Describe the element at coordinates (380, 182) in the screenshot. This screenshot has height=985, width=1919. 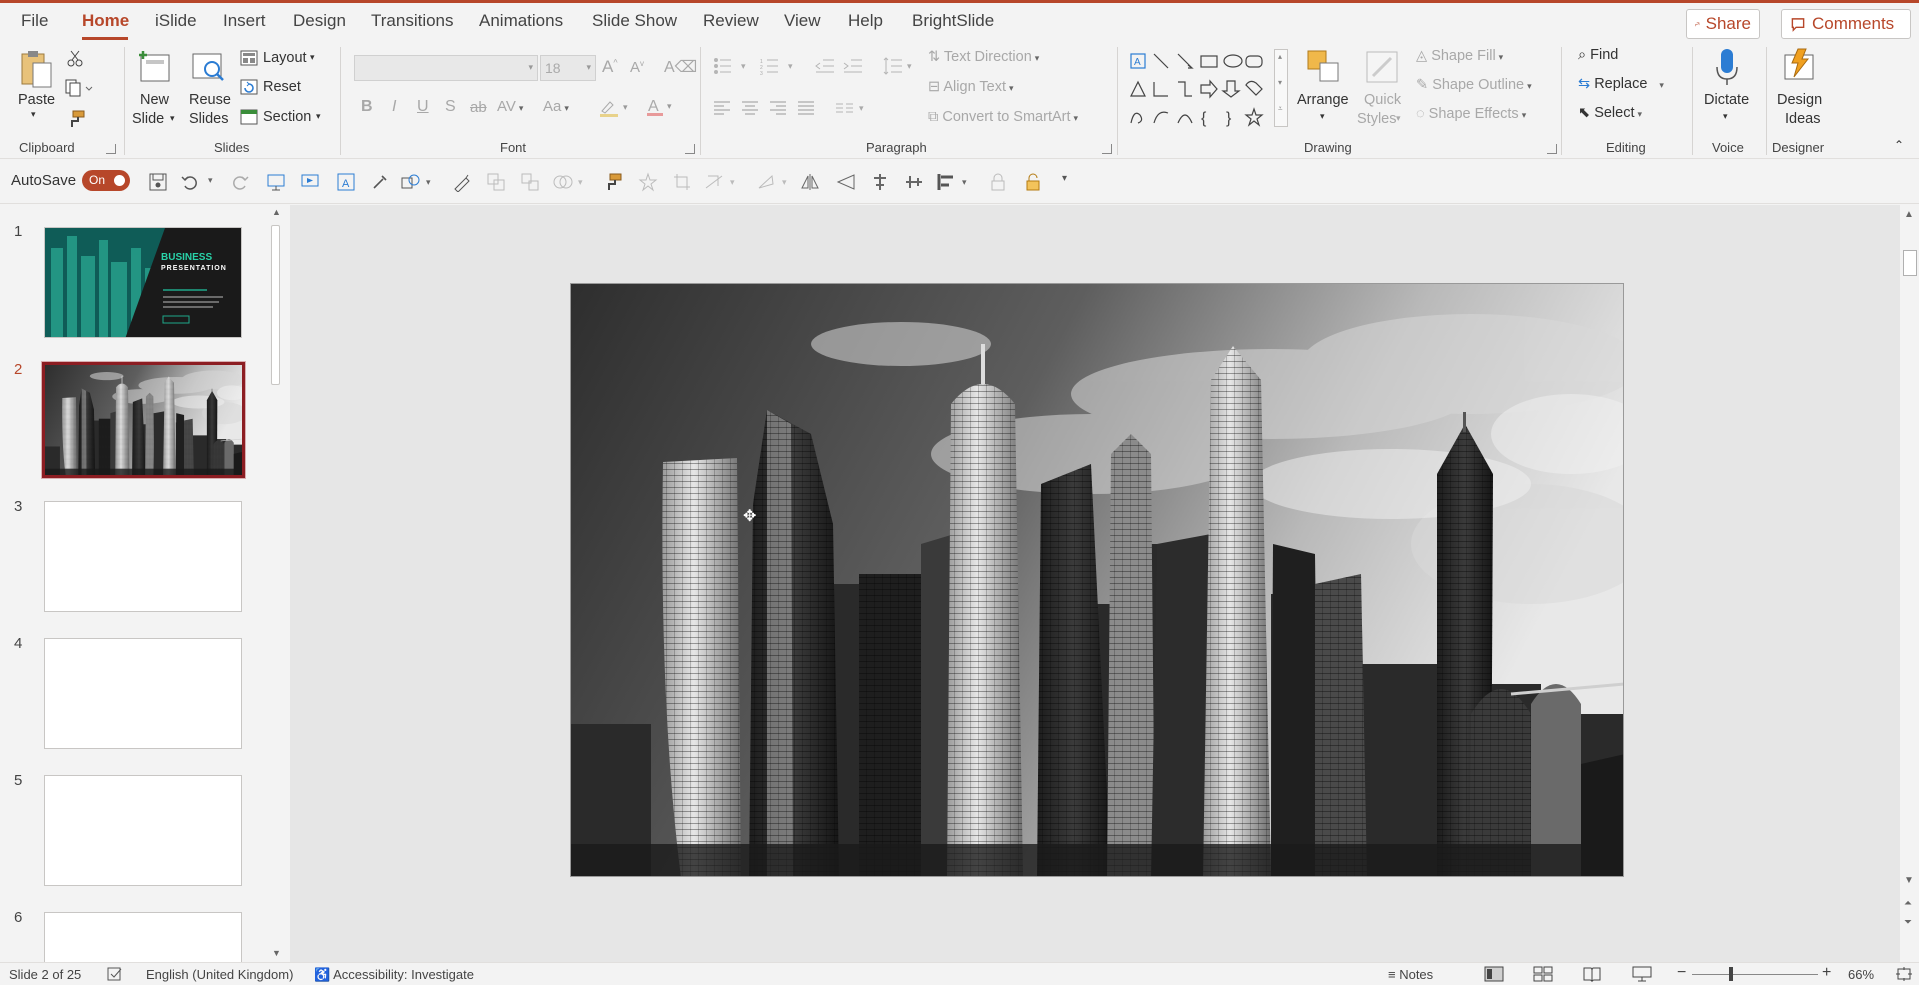
I see `eyedropper-icon` at that location.